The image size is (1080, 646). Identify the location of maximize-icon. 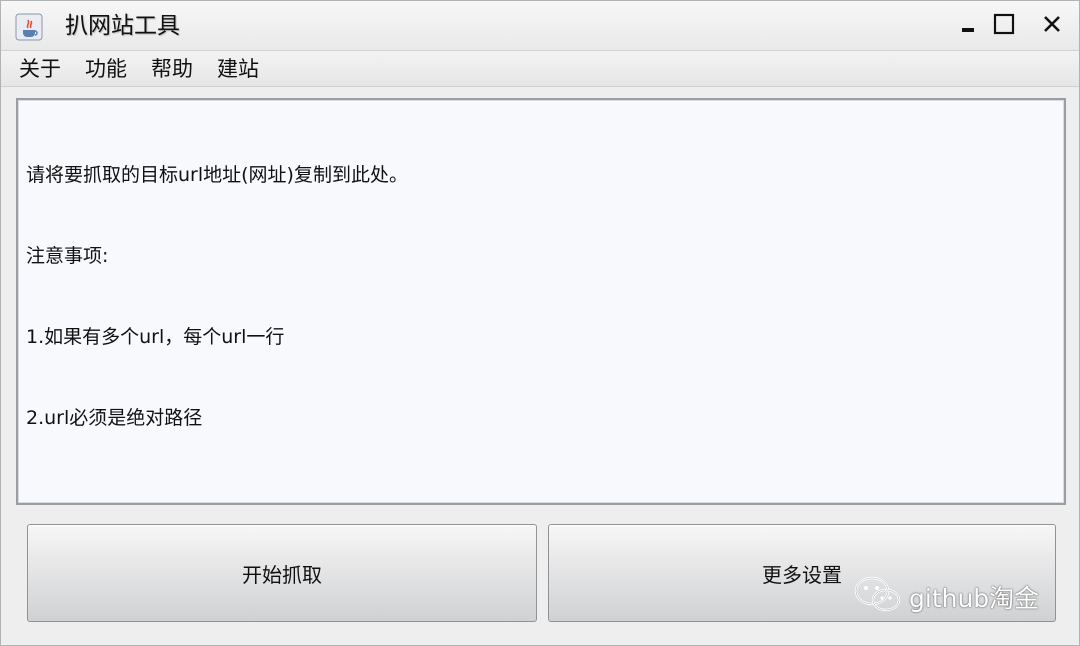
(1004, 26).